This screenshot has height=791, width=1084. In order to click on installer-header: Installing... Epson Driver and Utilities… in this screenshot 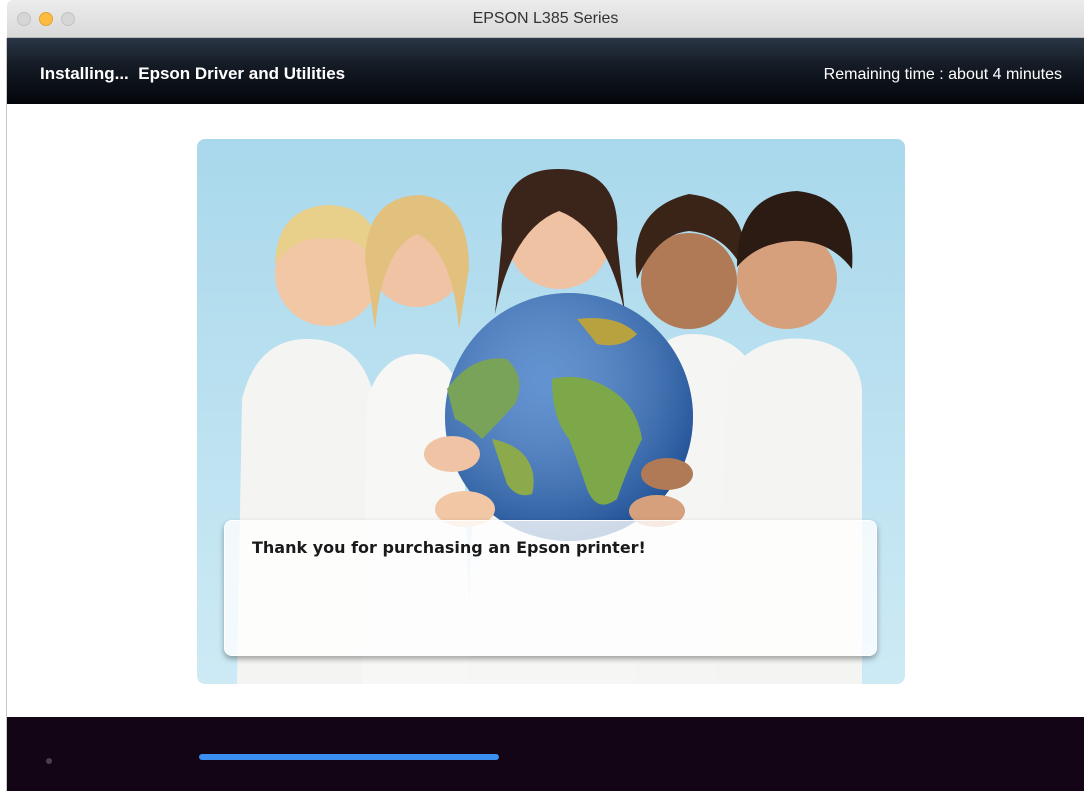, I will do `click(545, 71)`.